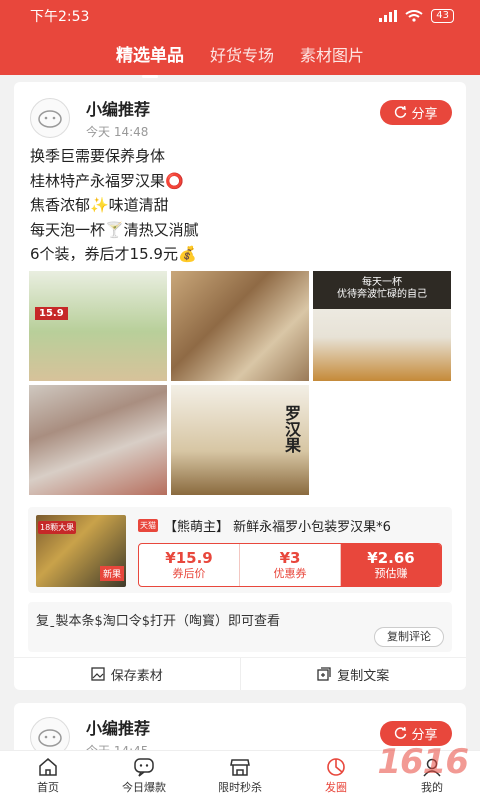  What do you see at coordinates (158, 621) in the screenshot?
I see `taobao-code-text: 复ˍ製本条$淘口令$打开（啕寳）即可查看` at bounding box center [158, 621].